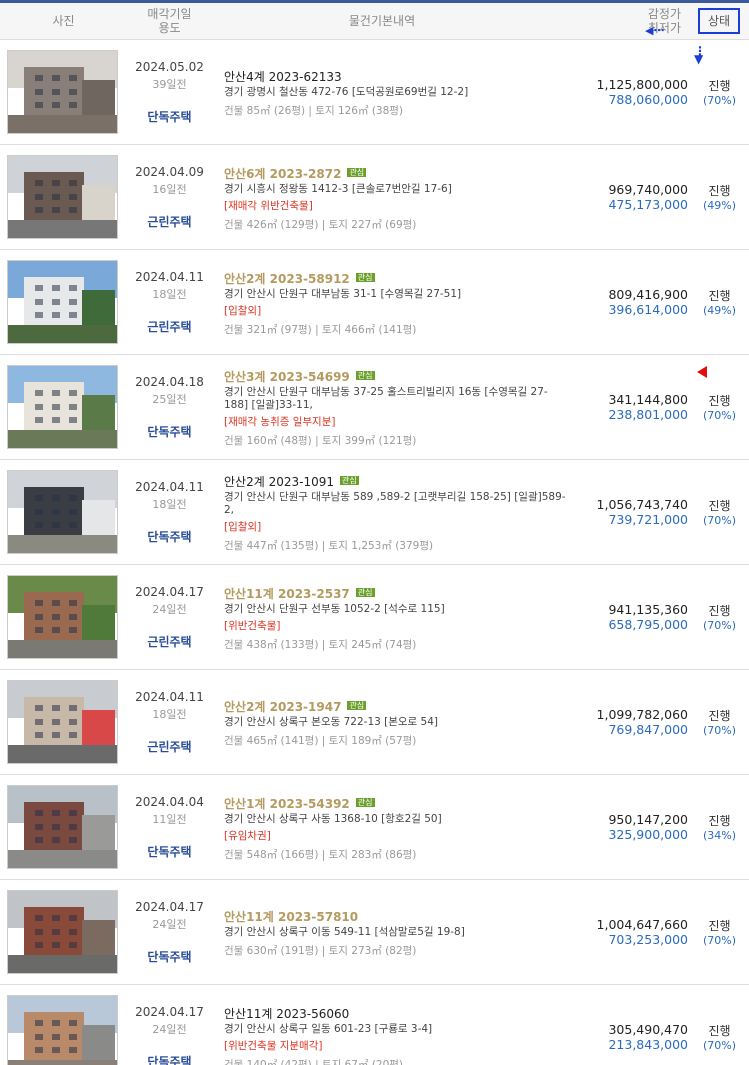 This screenshot has height=1065, width=749. I want to click on status-sort-button: 상태, so click(719, 21).